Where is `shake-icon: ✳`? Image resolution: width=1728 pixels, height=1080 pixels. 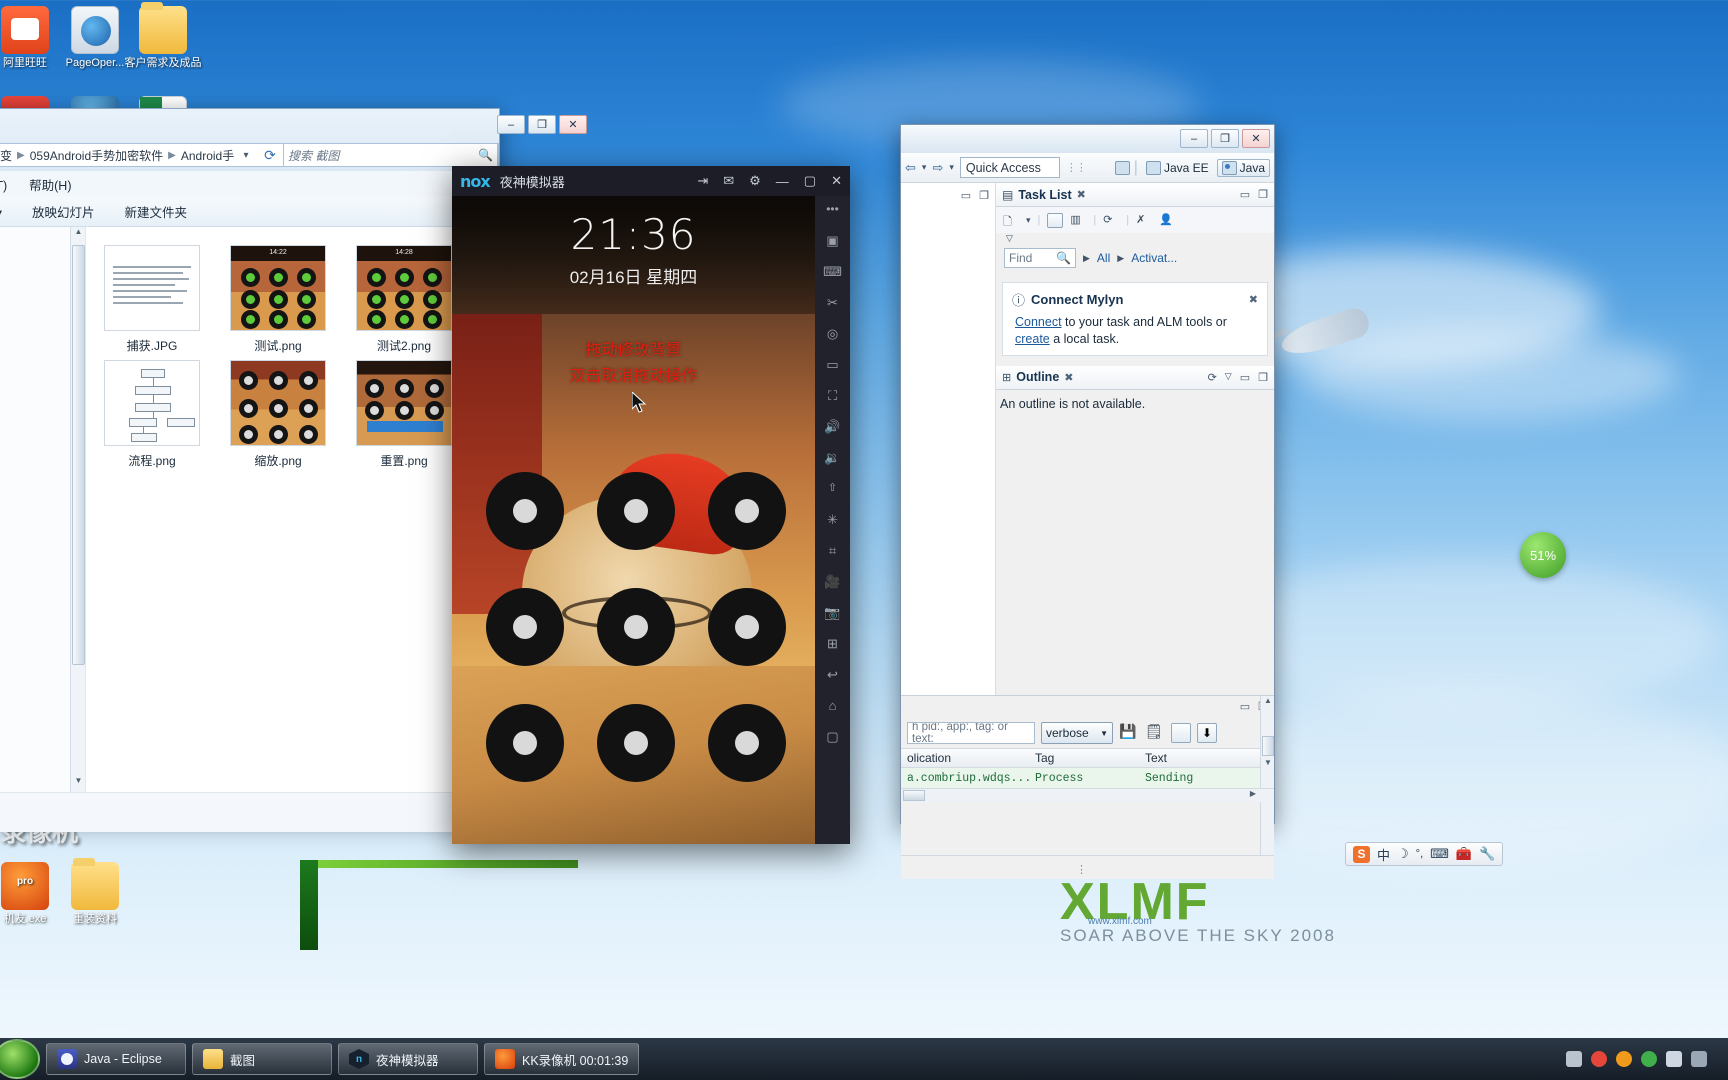 shake-icon: ✳ is located at coordinates (833, 521).